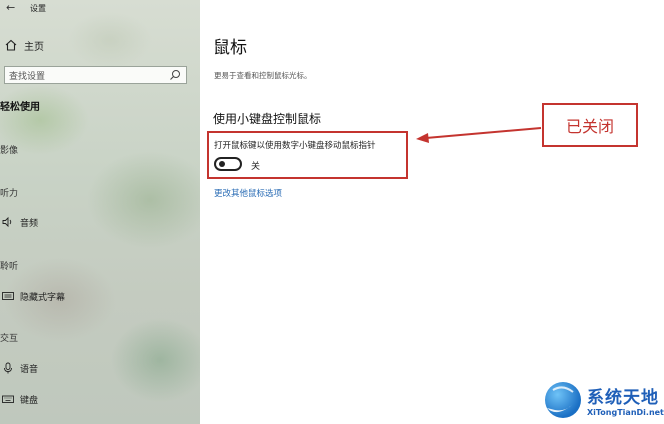 Image resolution: width=664 pixels, height=424 pixels. I want to click on nav-home-label: 主页, so click(34, 47).